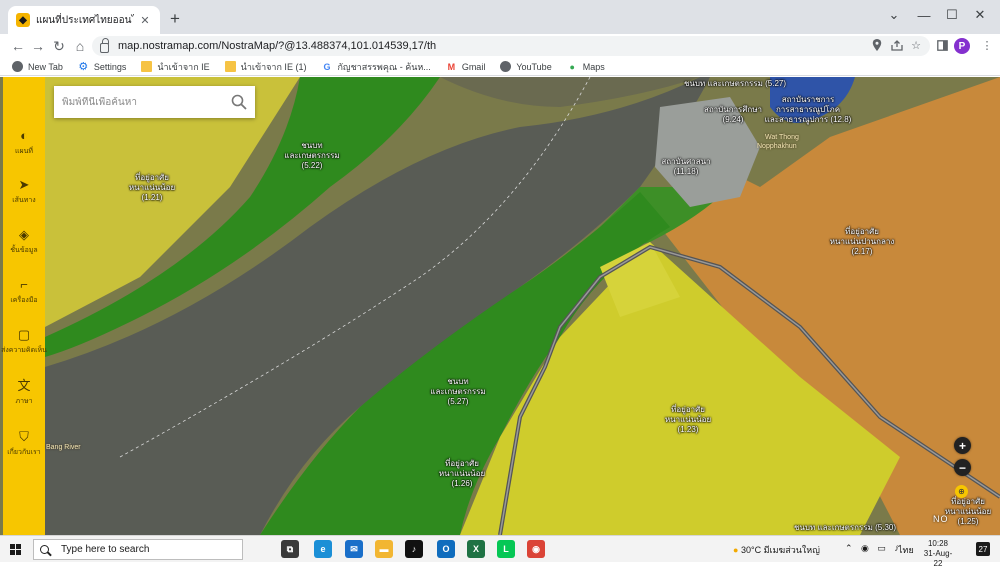 The image size is (1000, 569). What do you see at coordinates (80, 46) in the screenshot?
I see `home-button: ⌂` at bounding box center [80, 46].